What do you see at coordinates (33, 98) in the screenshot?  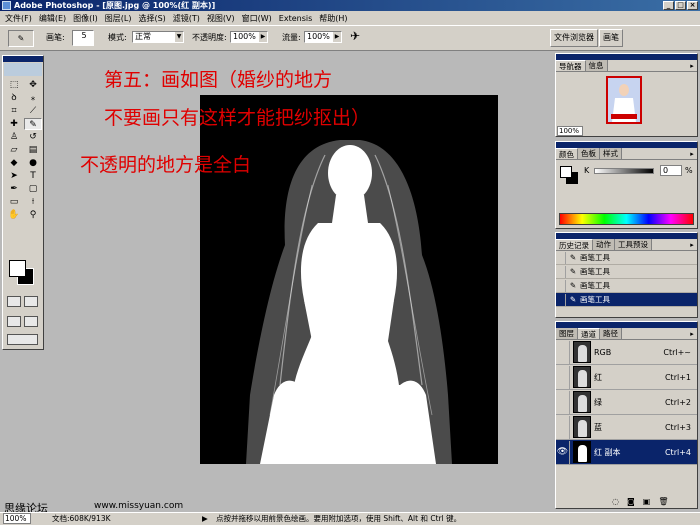 I see `magic-wand-tool-icon: ⁎` at bounding box center [33, 98].